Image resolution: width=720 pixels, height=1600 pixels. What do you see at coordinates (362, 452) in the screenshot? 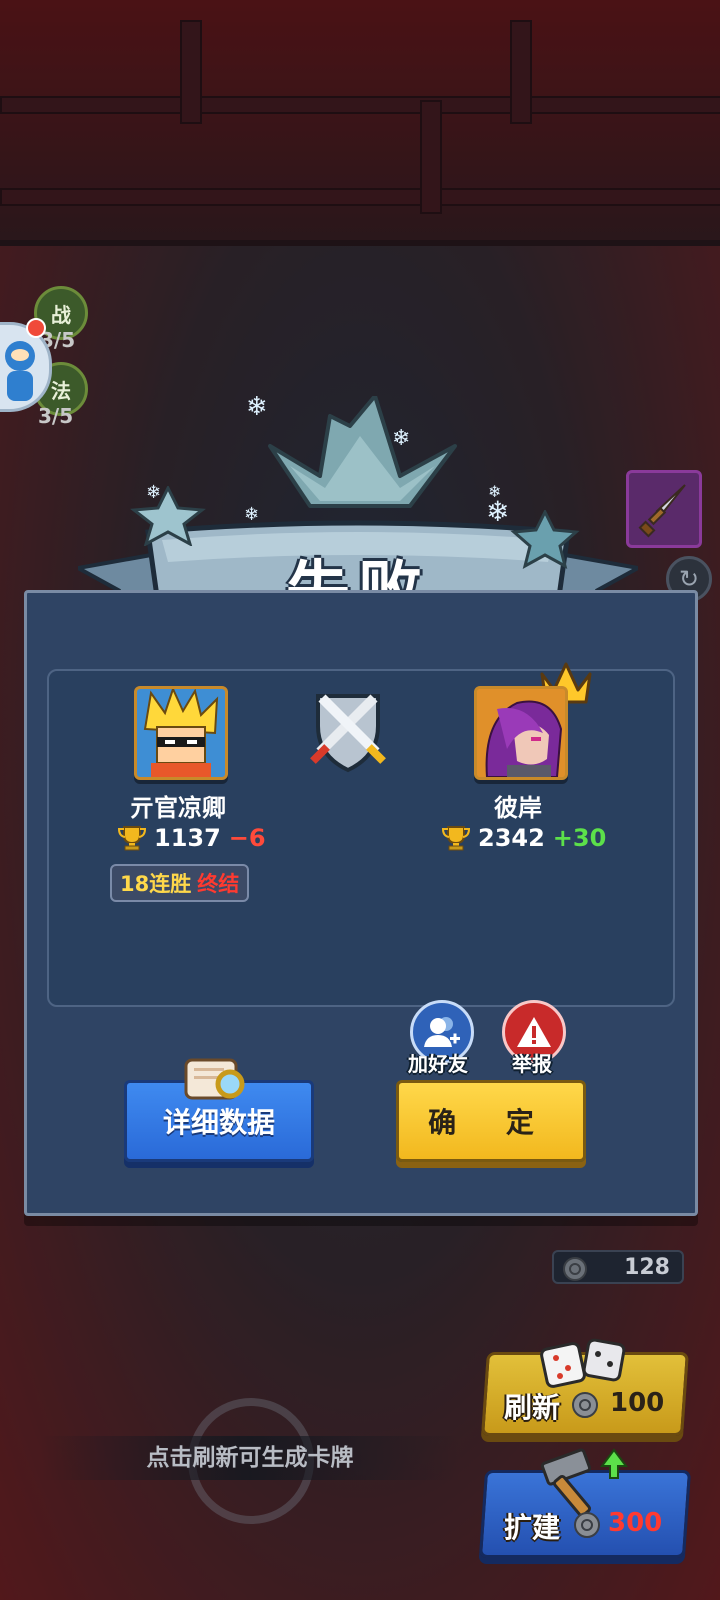
I see `broken-crown-icon` at bounding box center [362, 452].